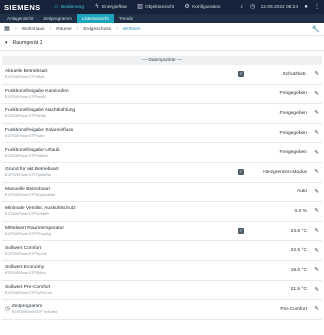  I want to click on datapoint-text: Sollwert Economy B'37R3/B'Room'GTP'SpEco, so click(121, 270).